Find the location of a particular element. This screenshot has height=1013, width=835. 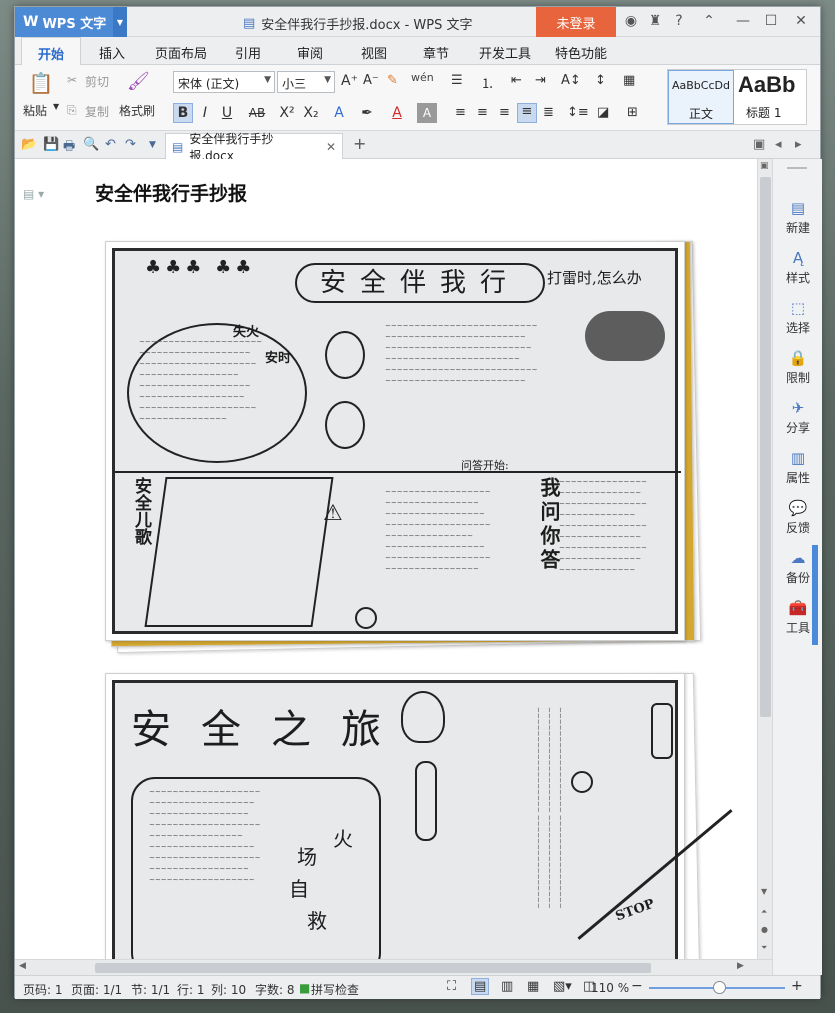

maximize-icon: ☐ is located at coordinates (771, 21).